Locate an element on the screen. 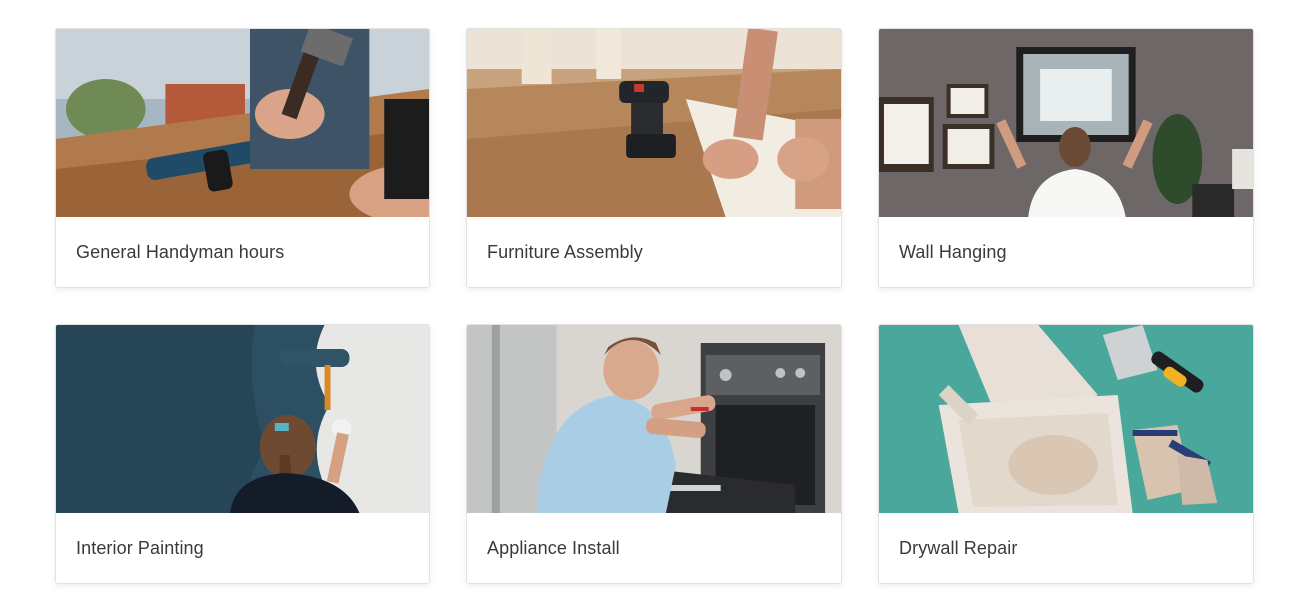 The width and height of the screenshot is (1311, 614). drywall-tools-photo is located at coordinates (1066, 419).